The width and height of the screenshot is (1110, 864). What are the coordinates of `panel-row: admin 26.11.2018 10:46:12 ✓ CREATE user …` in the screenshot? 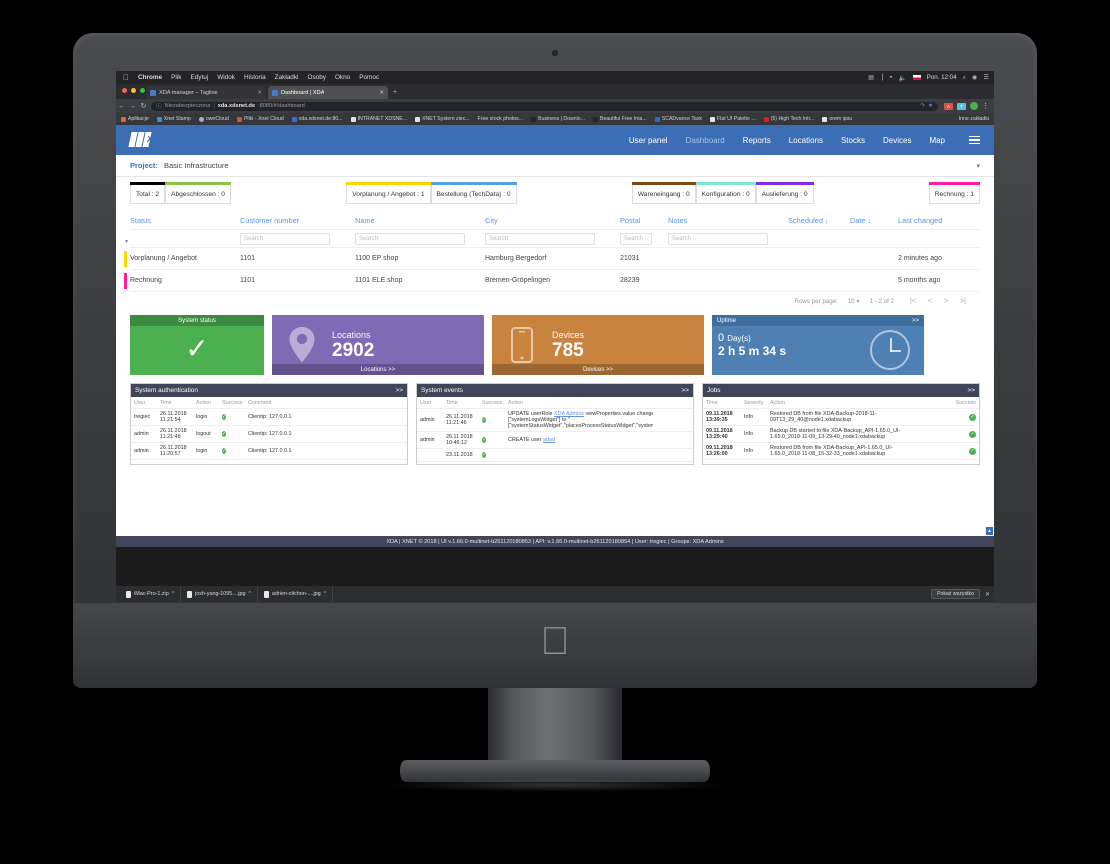 It's located at (555, 440).